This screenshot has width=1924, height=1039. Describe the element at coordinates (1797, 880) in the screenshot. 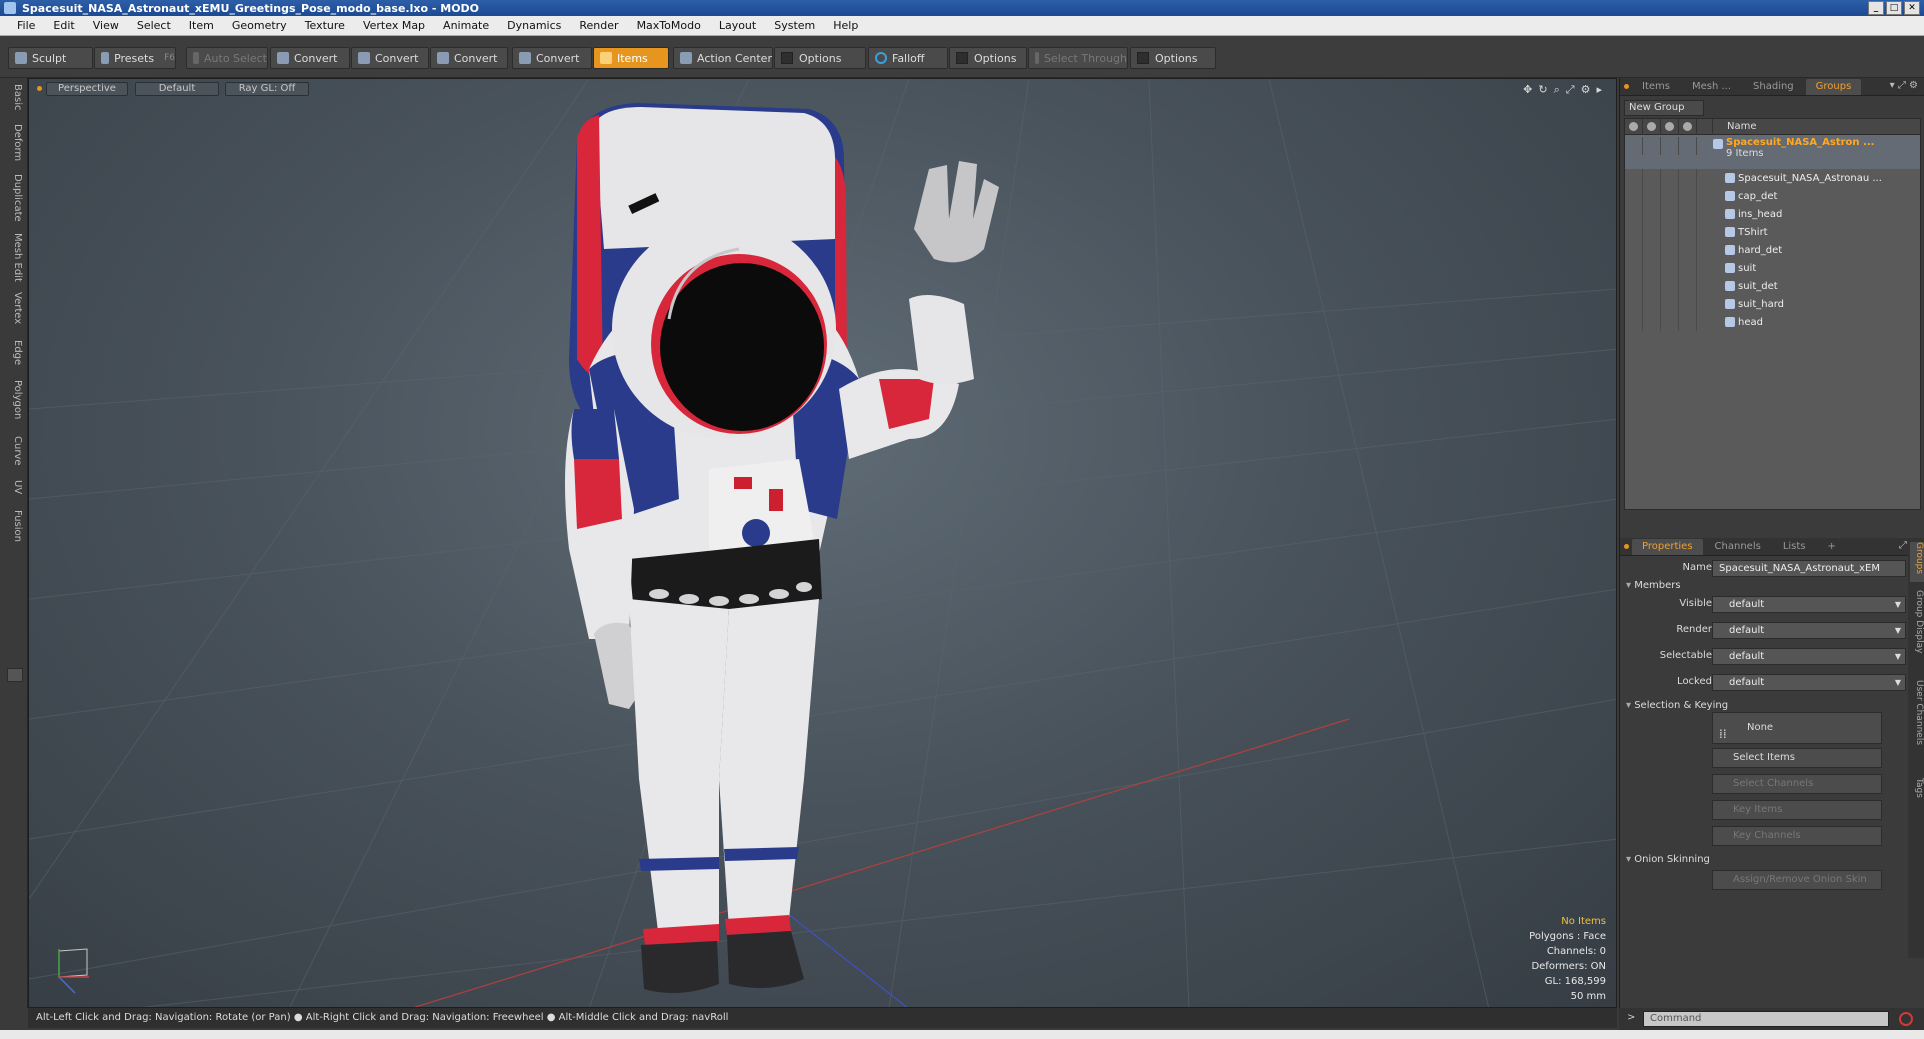

I see `assign-onion-skin-button: Assign/Remove Onion Skin` at that location.